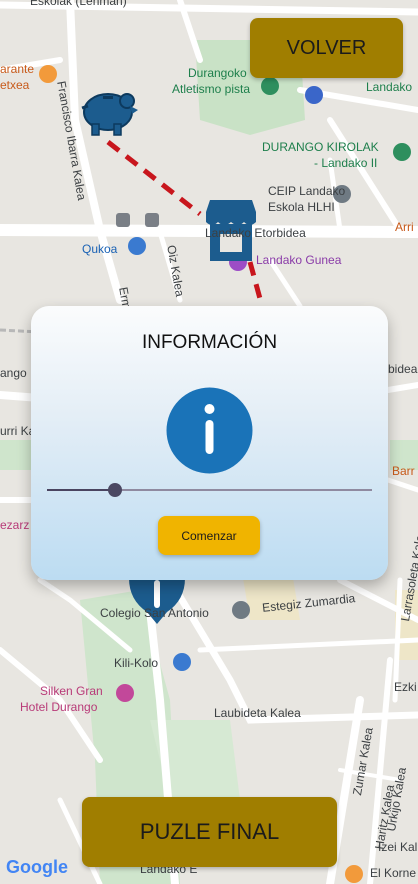 The image size is (418, 884). Describe the element at coordinates (209, 490) in the screenshot. I see `audio-slider` at that location.